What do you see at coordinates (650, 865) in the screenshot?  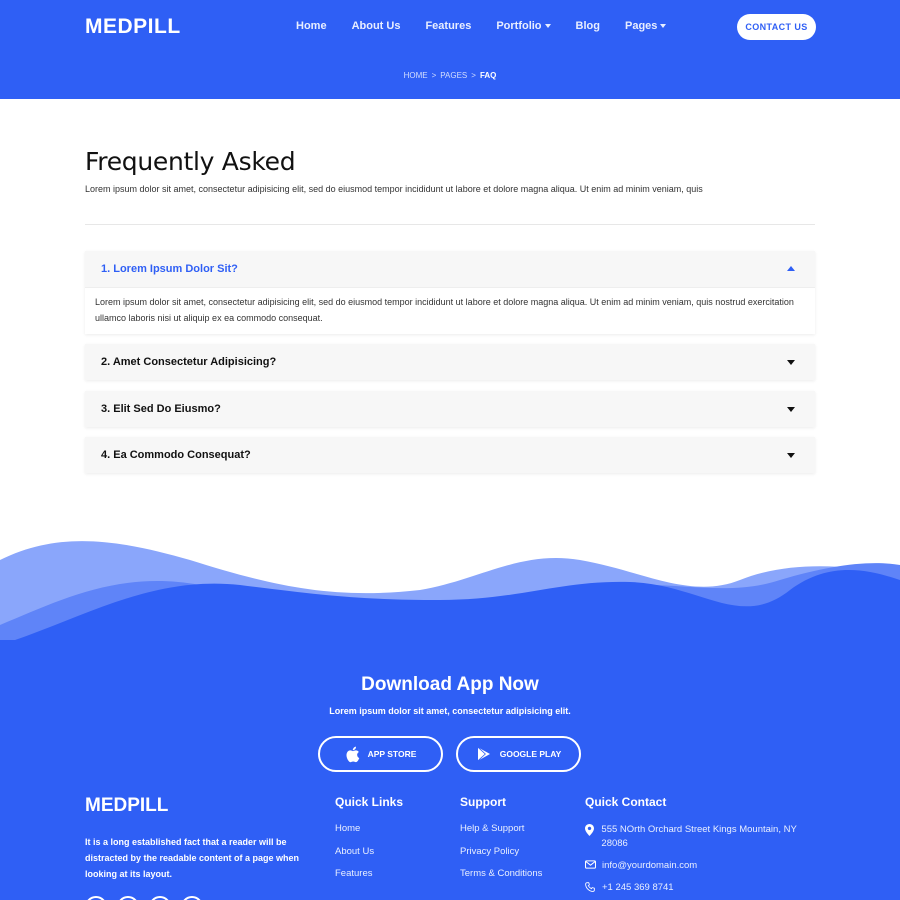 I see `contact-email-text: info@yourdomain.com` at bounding box center [650, 865].